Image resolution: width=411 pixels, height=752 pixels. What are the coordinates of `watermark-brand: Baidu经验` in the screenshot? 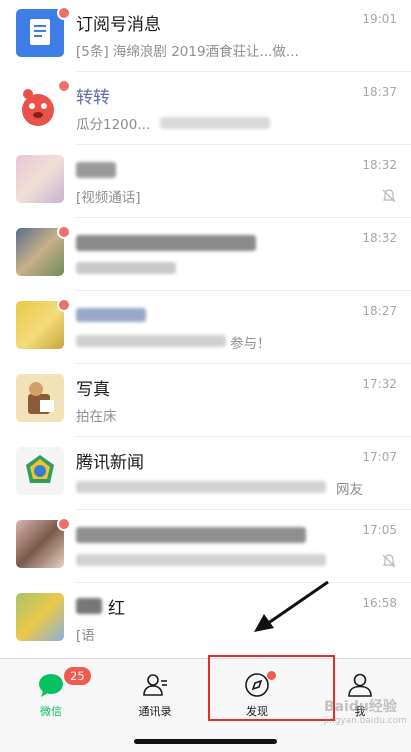 It's located at (360, 707).